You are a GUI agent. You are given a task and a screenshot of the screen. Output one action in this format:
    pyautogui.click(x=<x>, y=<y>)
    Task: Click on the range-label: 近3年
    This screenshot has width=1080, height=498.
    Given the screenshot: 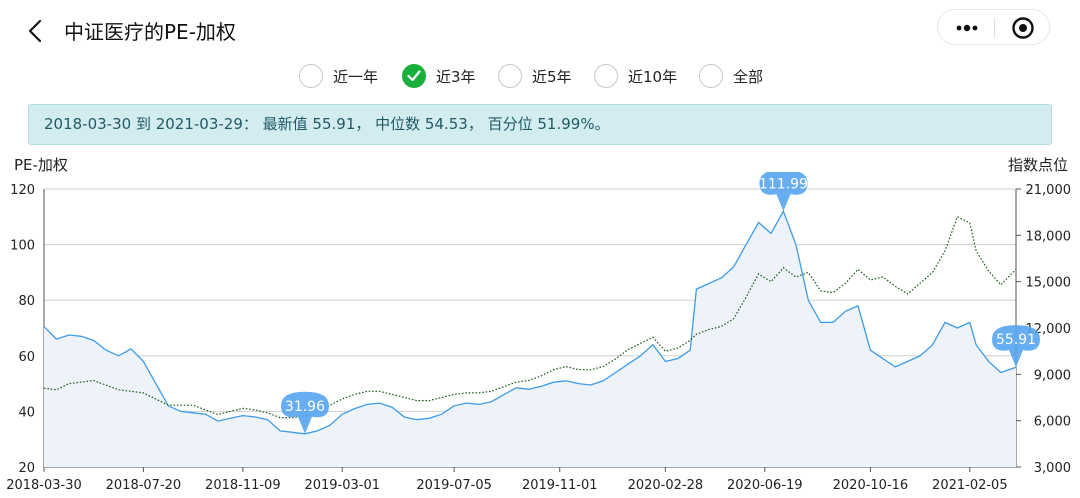 What is the action you would take?
    pyautogui.click(x=456, y=76)
    